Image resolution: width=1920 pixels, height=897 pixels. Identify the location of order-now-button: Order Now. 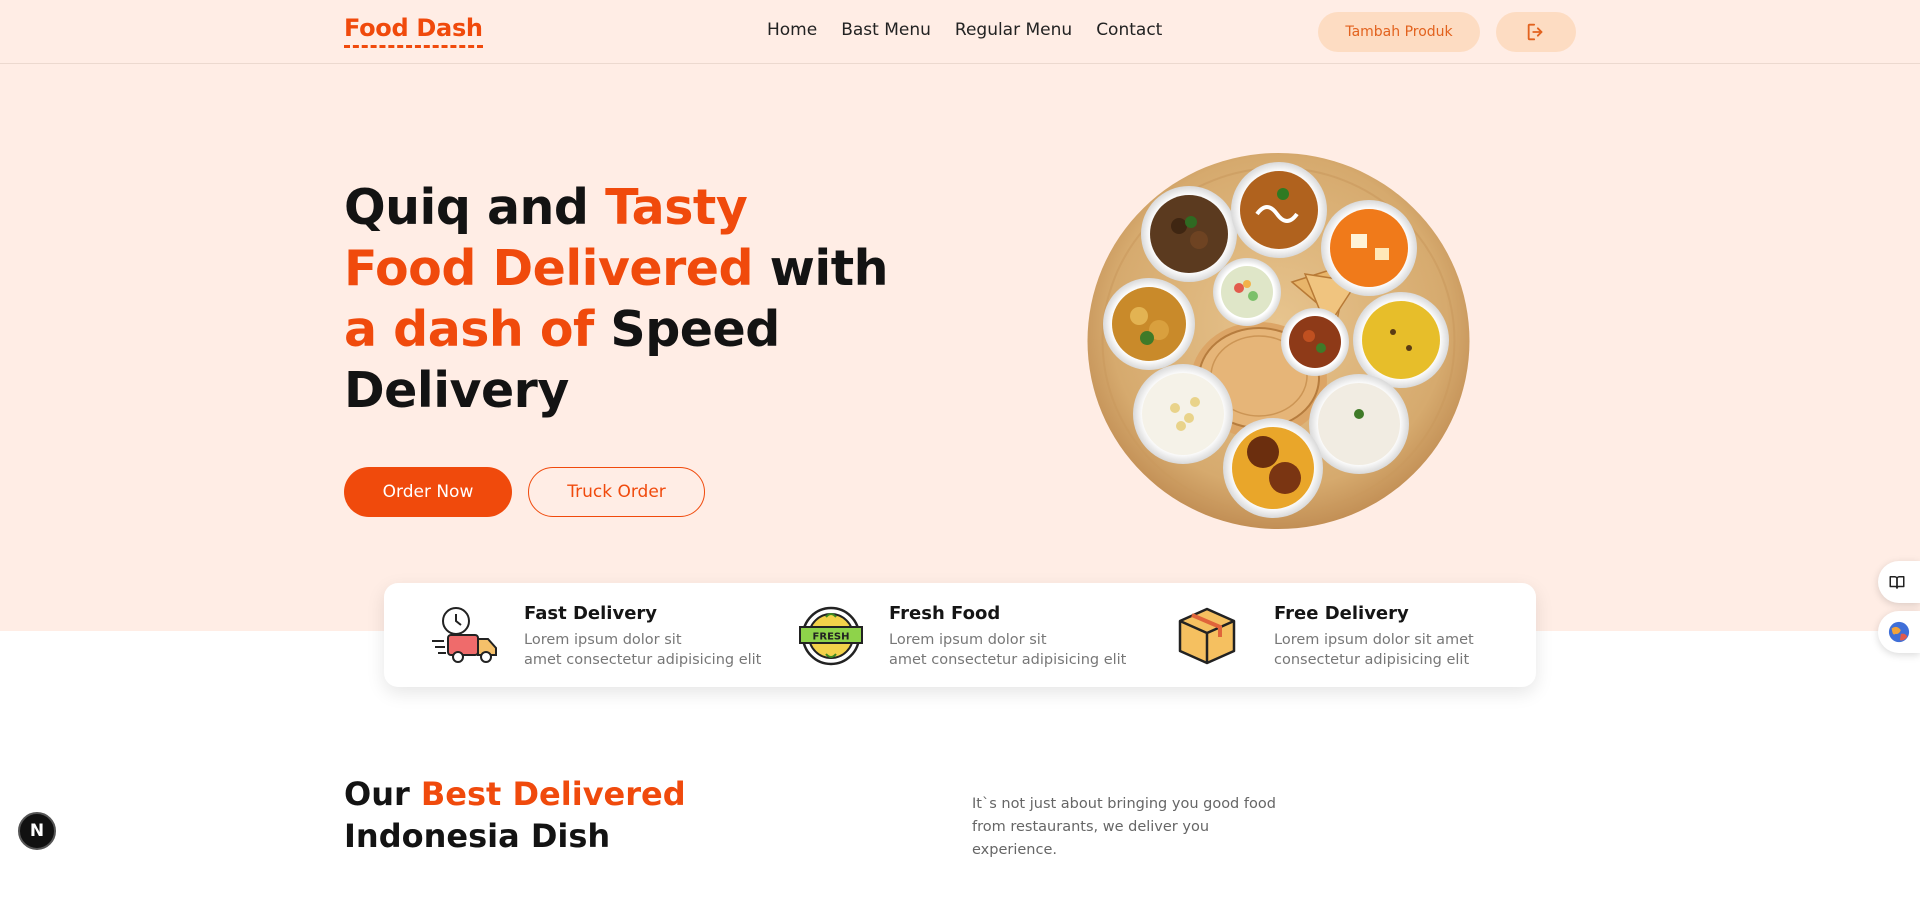
(428, 492).